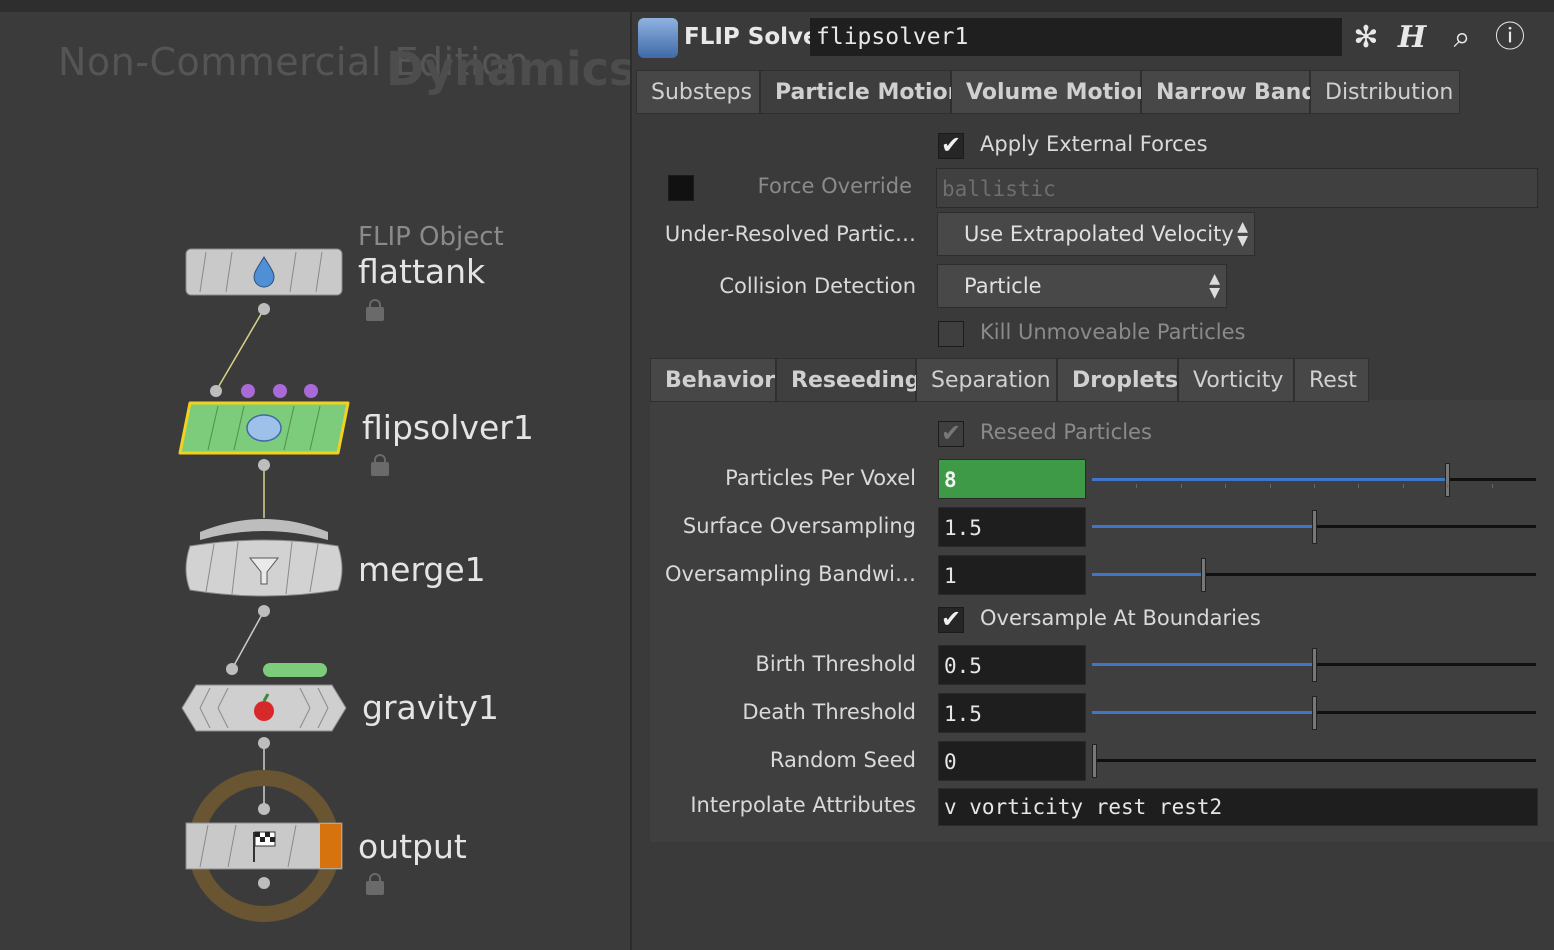  I want to click on interpolate-attributes-label: Interpolate Attributes, so click(803, 805).